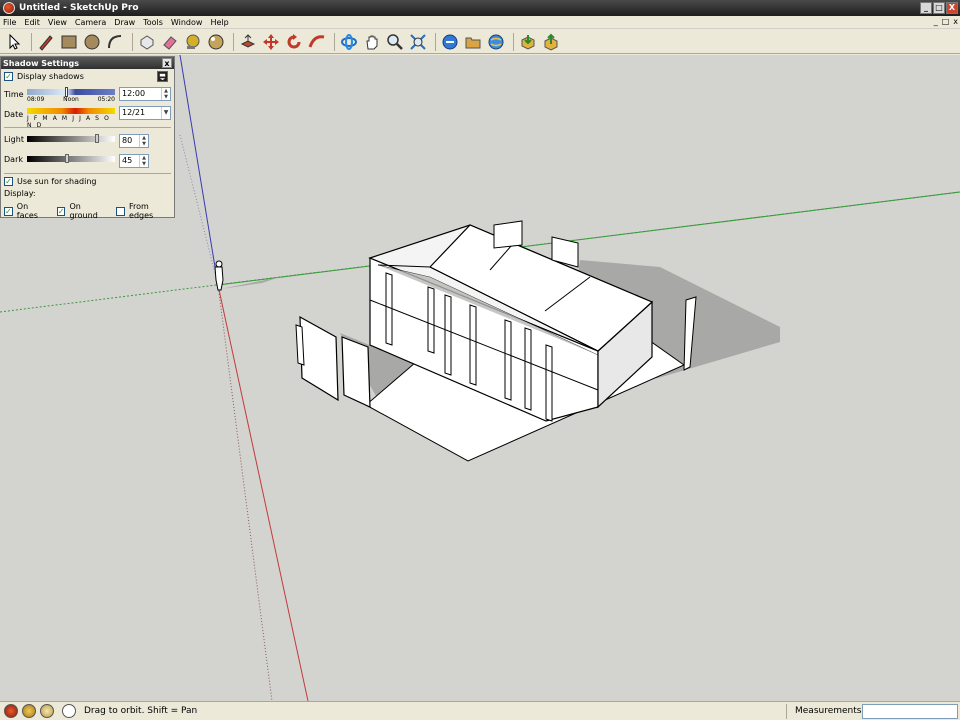 Image resolution: width=960 pixels, height=720 pixels. I want to click on light-spinner-arrows: ▲ ▼, so click(143, 141).